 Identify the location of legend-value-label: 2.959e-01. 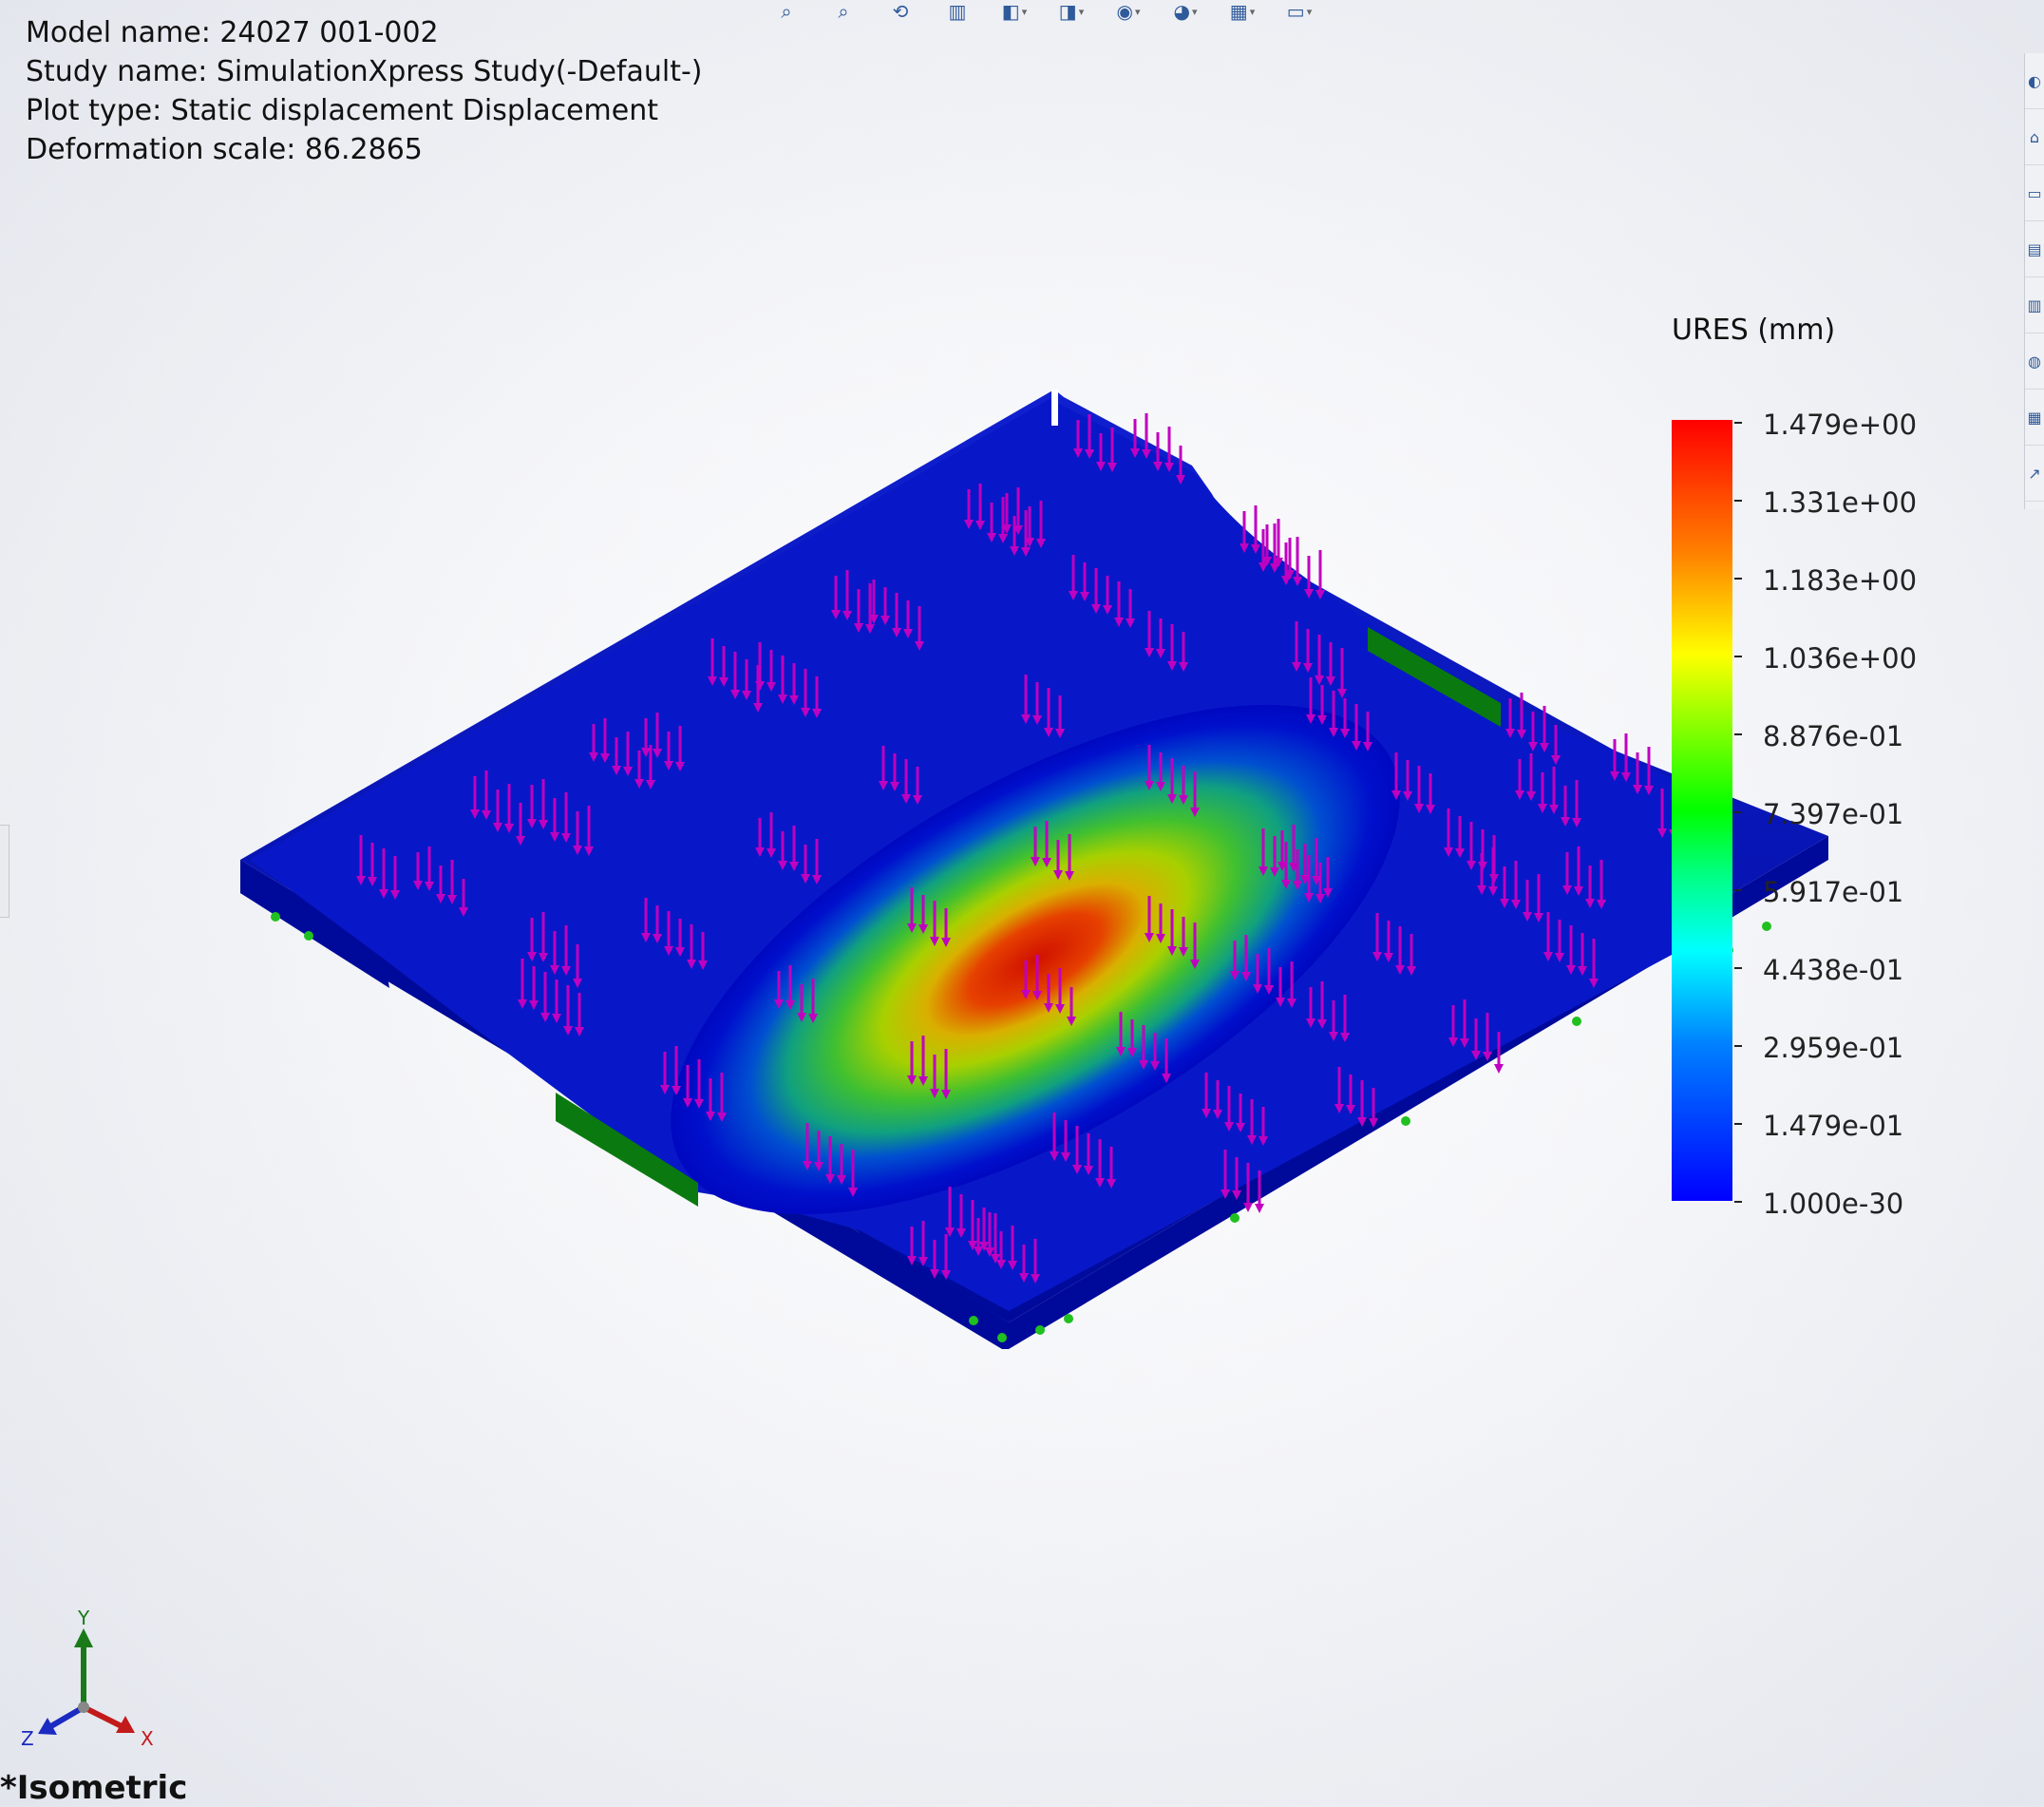
(1834, 1048).